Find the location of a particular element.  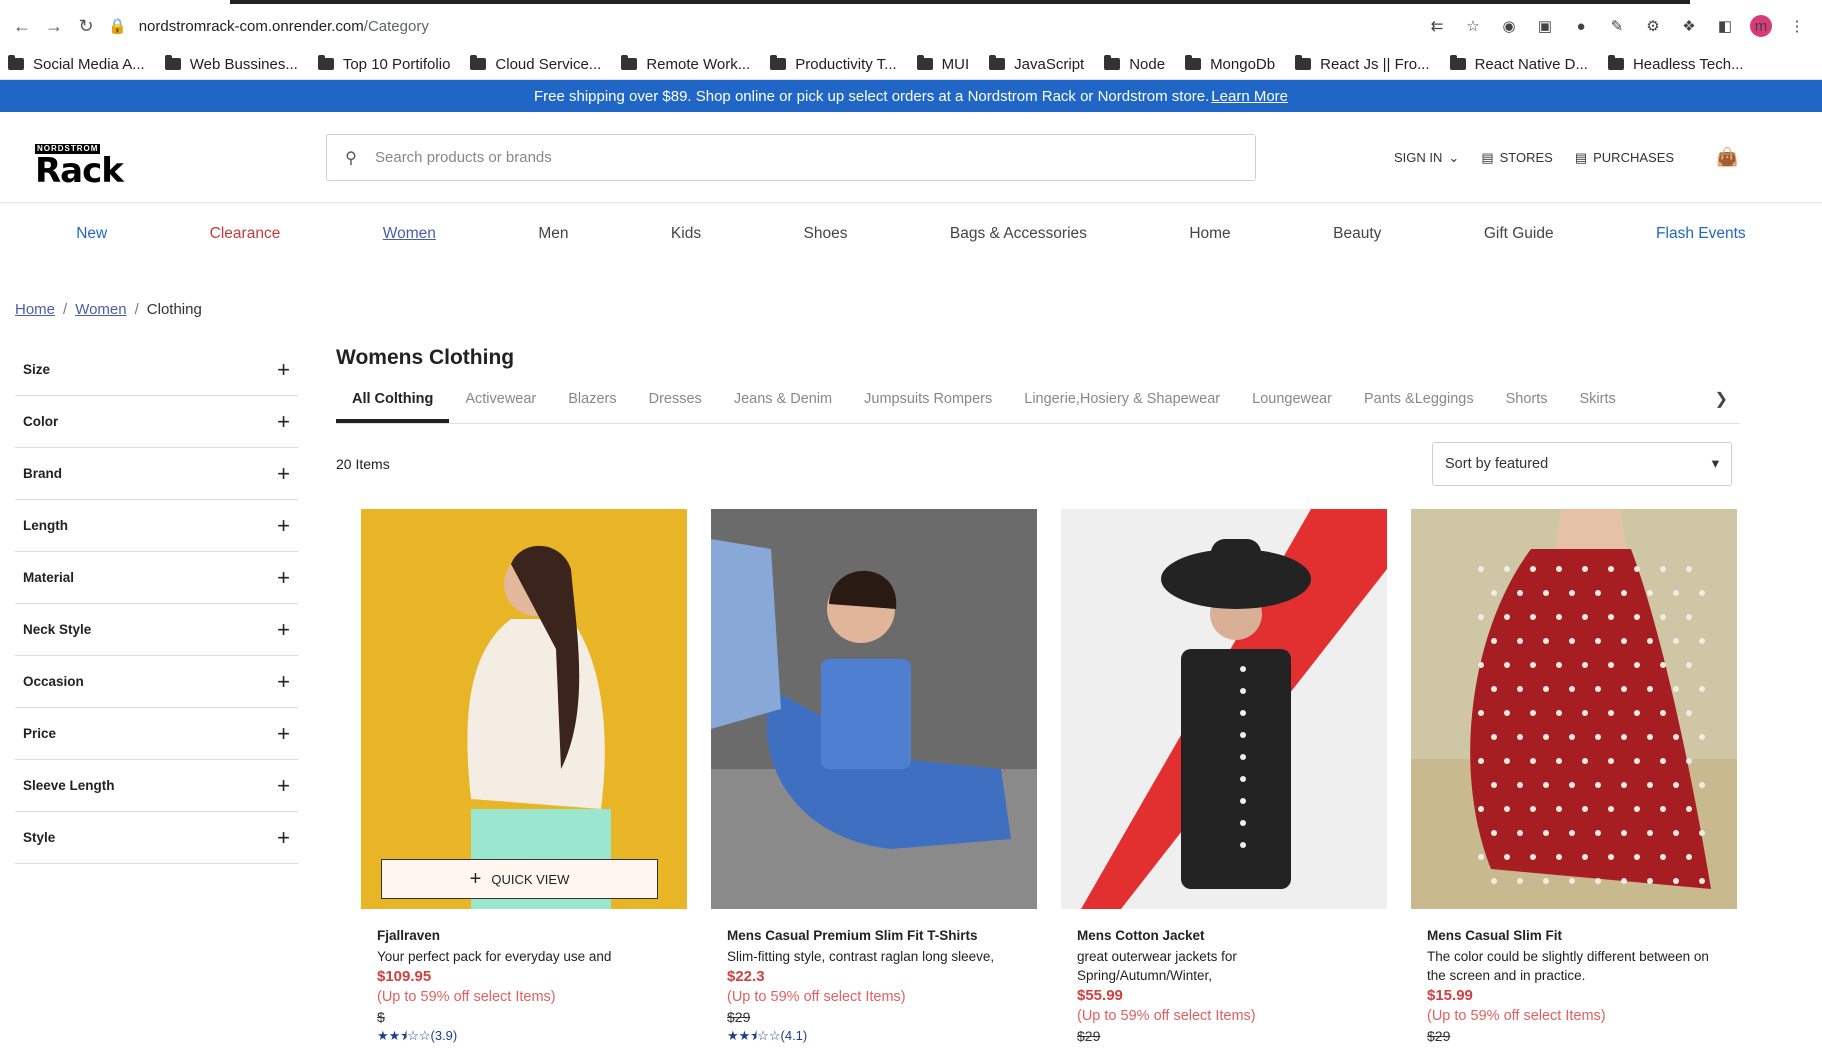

star-icon: ☆ is located at coordinates (1473, 26).